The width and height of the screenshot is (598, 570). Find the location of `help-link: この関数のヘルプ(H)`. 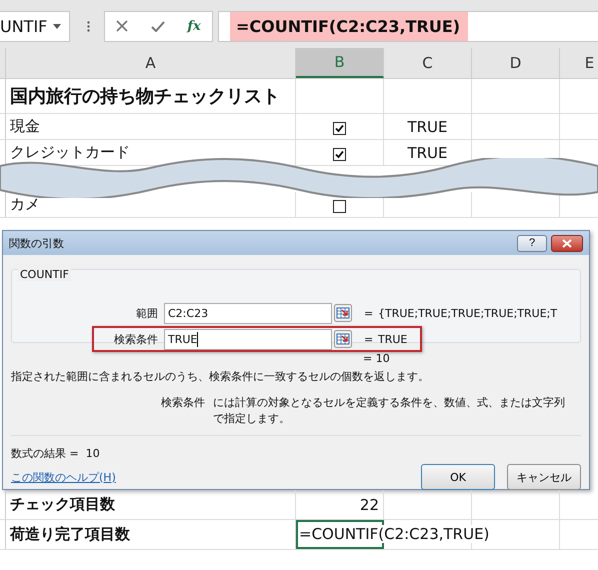

help-link: この関数のヘルプ(H) is located at coordinates (63, 477).